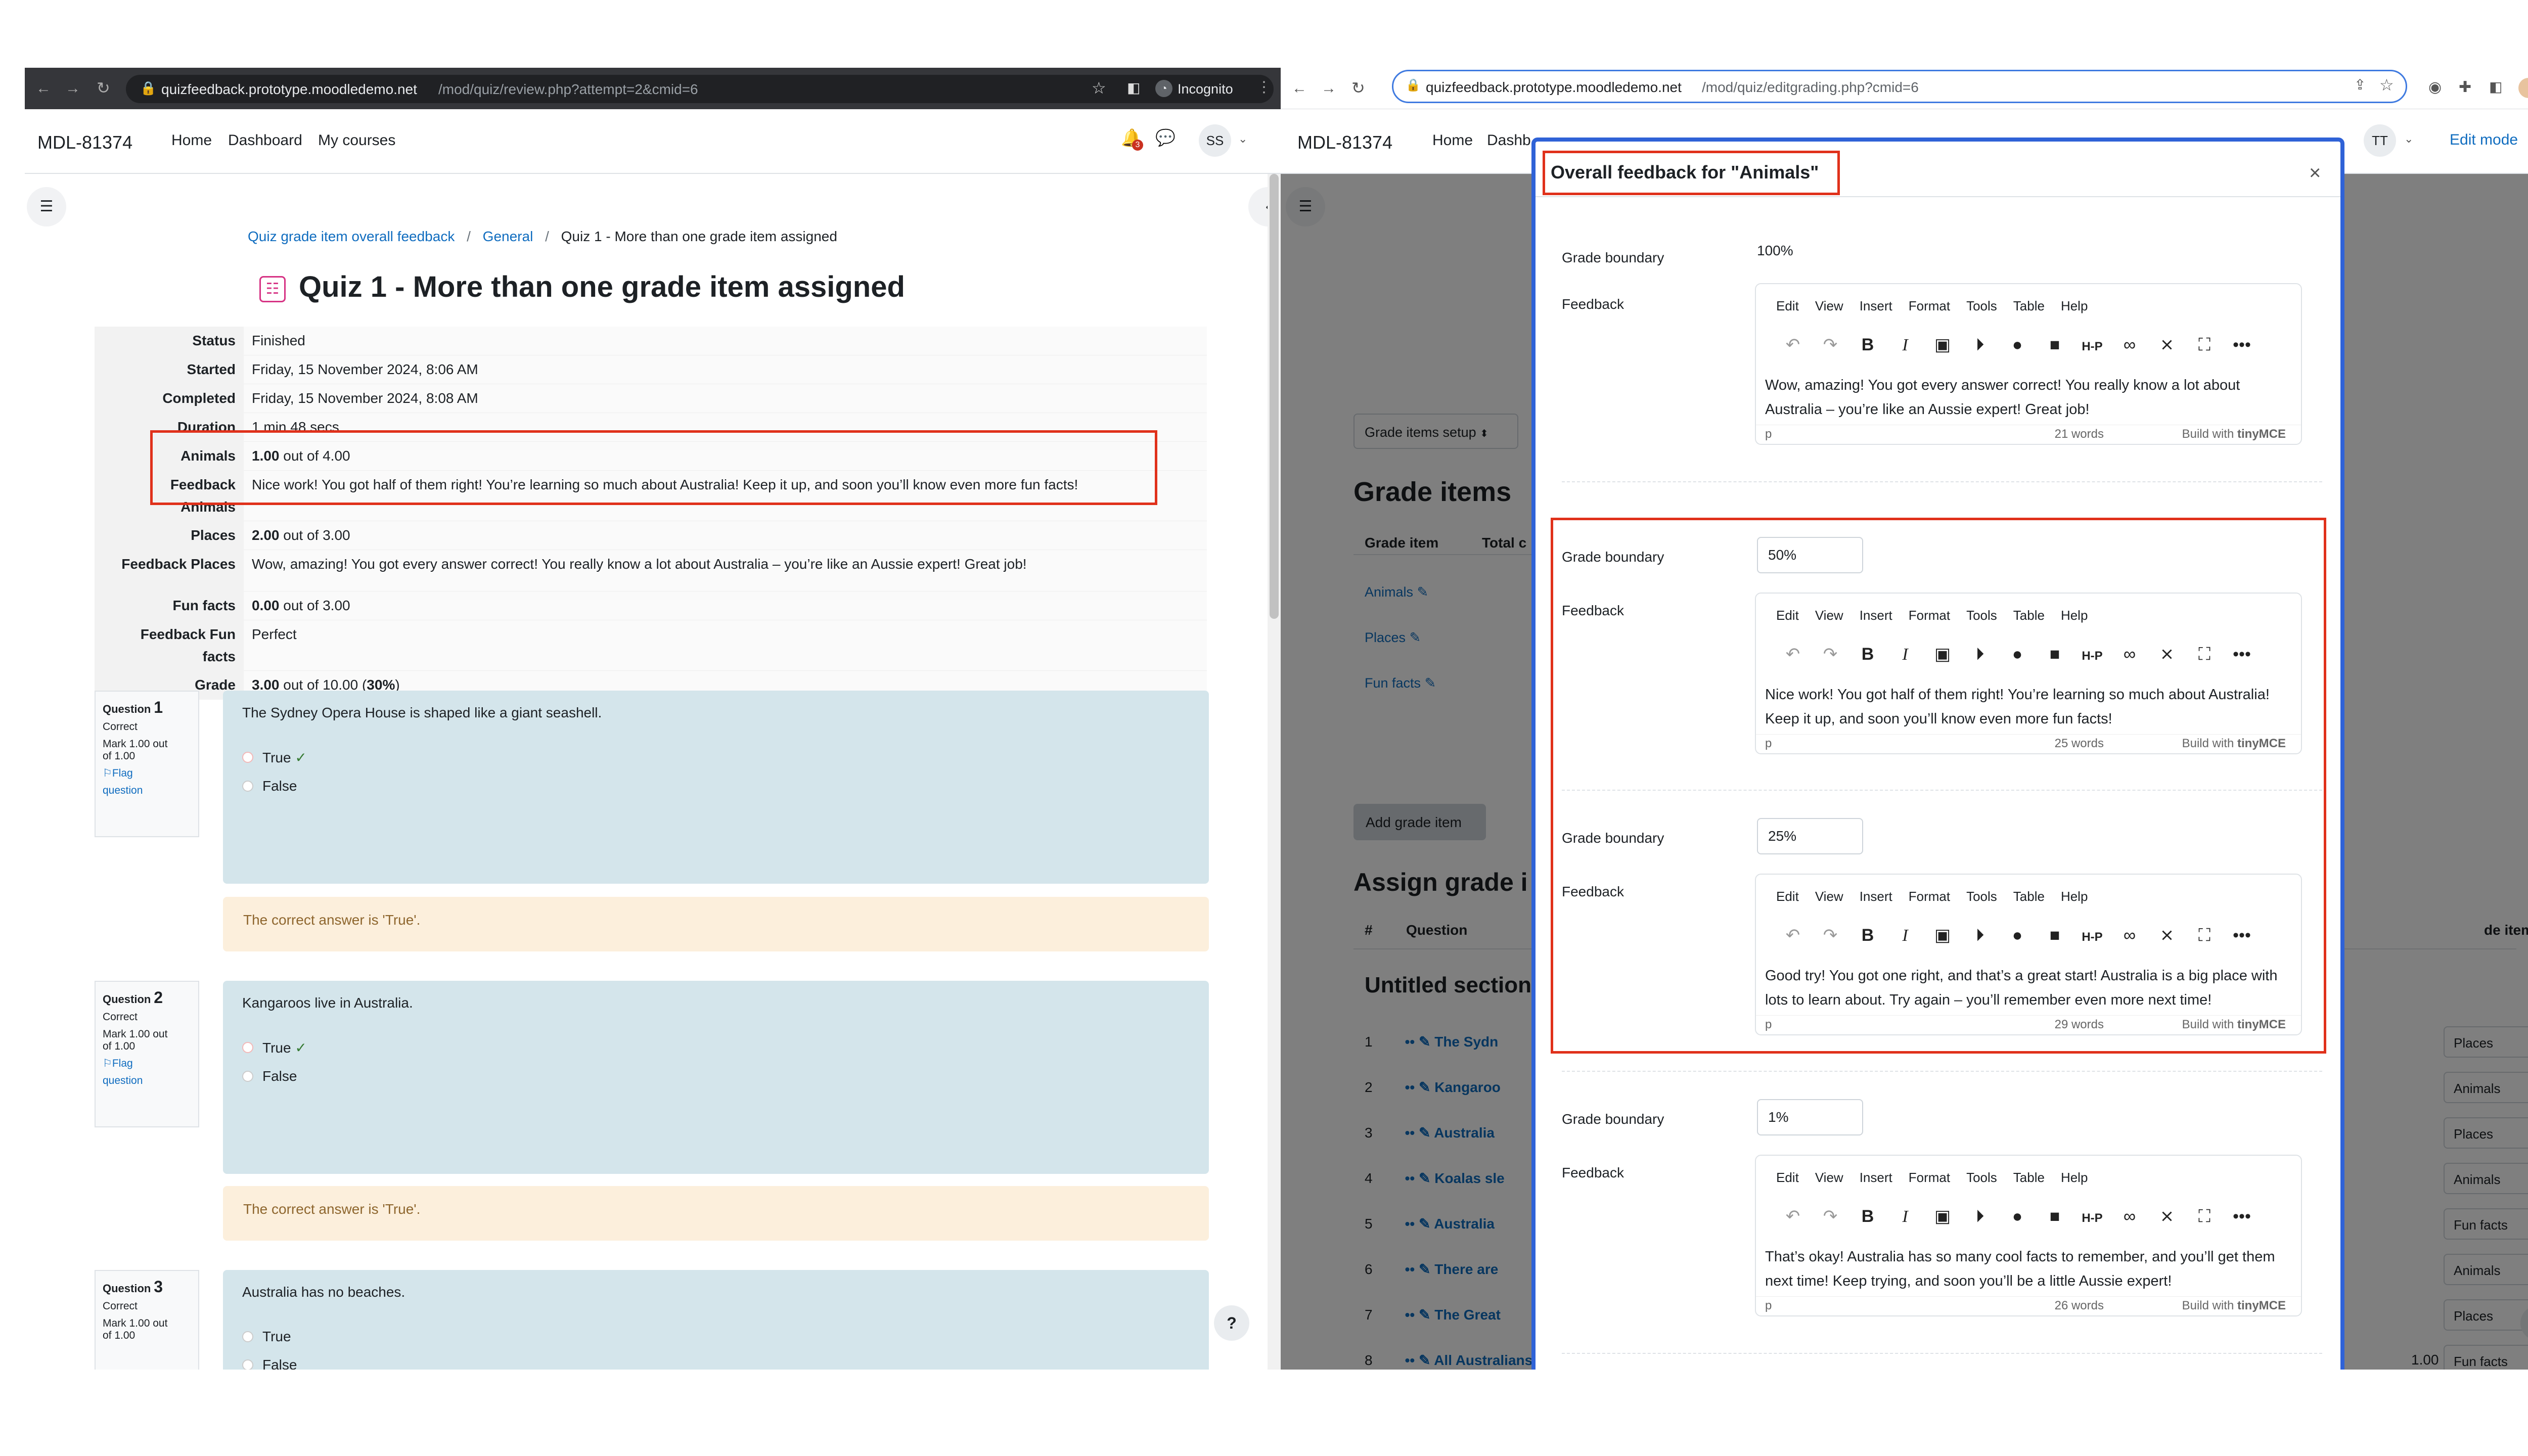  I want to click on chat-icon: 💬, so click(1165, 137).